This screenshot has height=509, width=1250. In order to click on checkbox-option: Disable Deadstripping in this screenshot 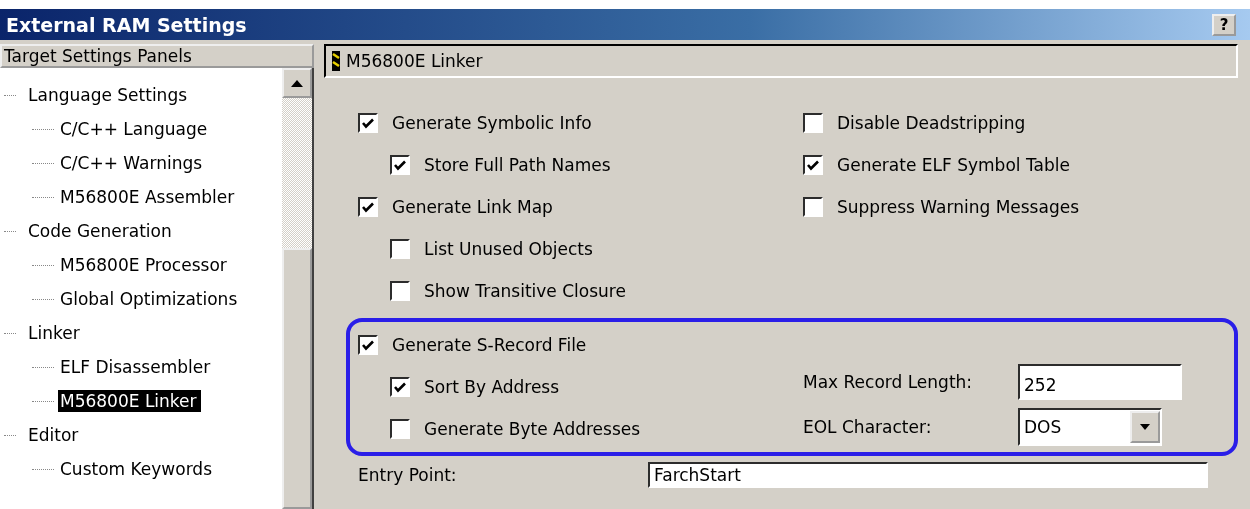, I will do `click(1020, 123)`.